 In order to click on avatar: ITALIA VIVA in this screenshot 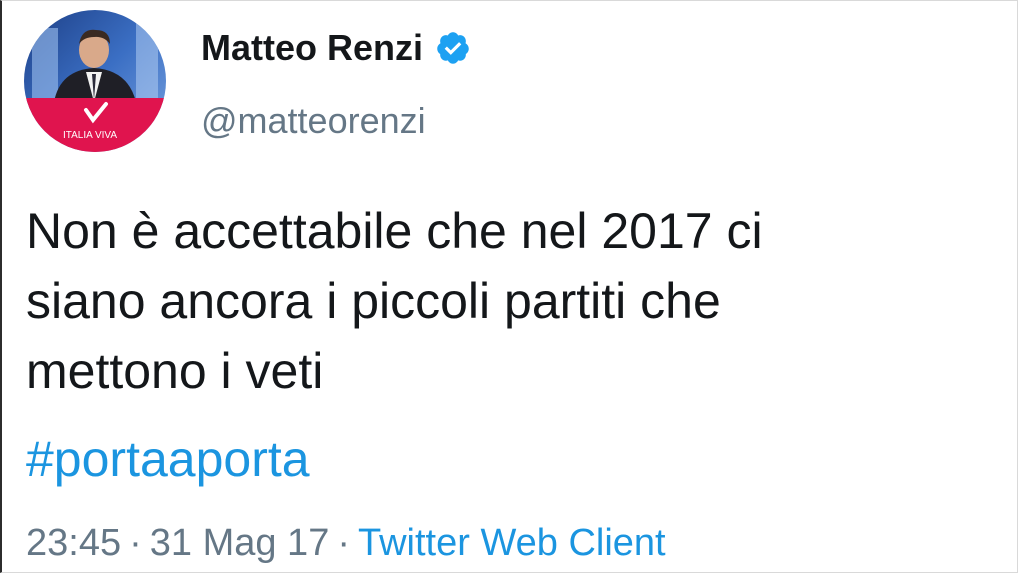, I will do `click(95, 81)`.